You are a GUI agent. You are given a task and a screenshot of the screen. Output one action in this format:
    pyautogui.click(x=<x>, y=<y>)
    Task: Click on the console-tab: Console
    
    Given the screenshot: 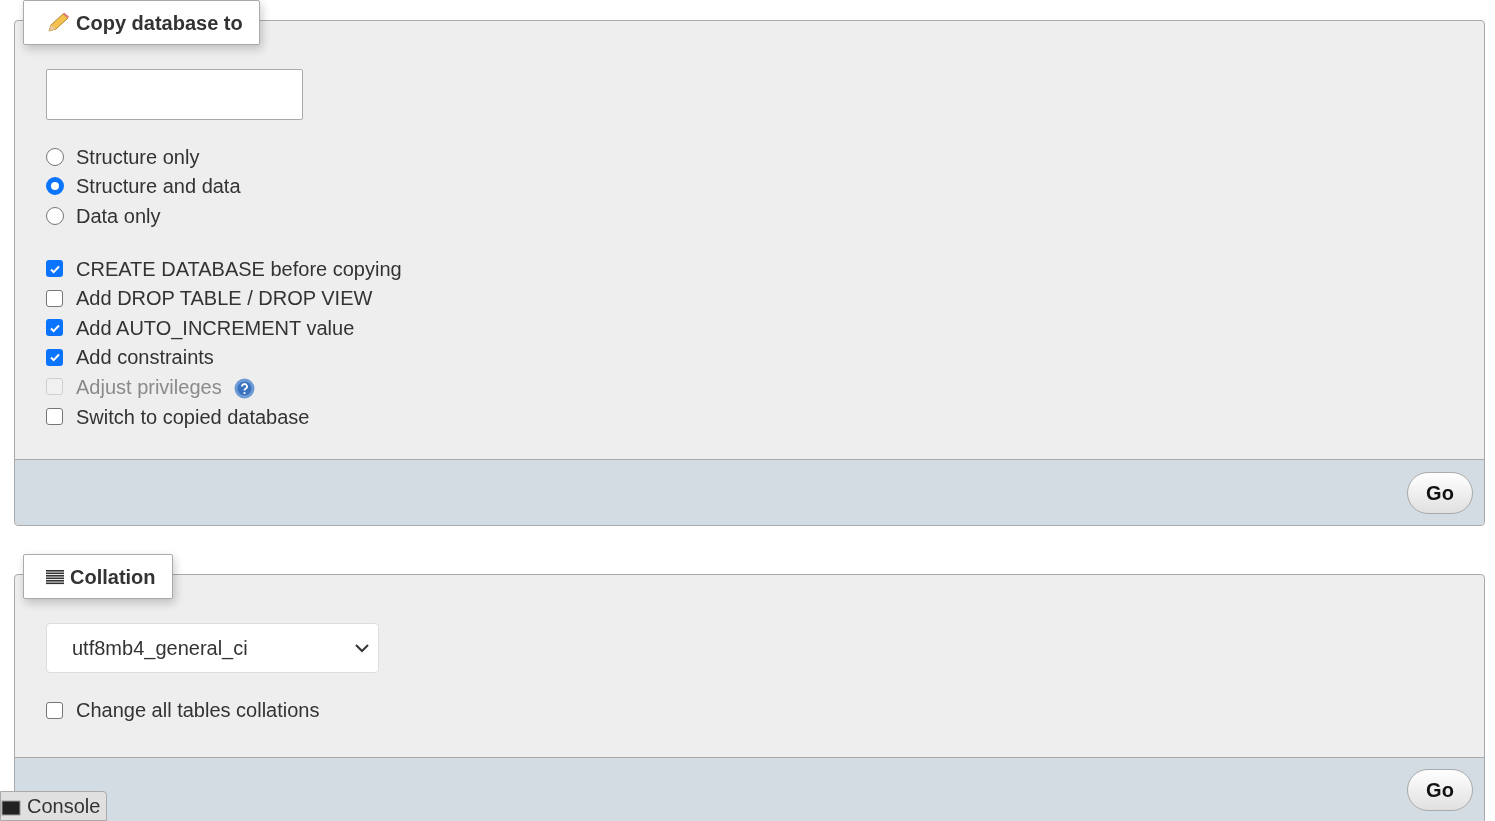 What is the action you would take?
    pyautogui.click(x=54, y=806)
    